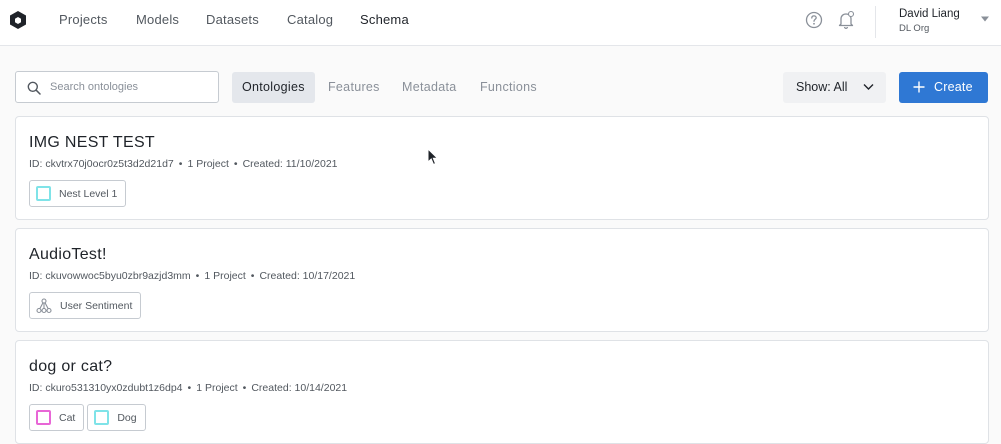 The image size is (1001, 444). What do you see at coordinates (70, 367) in the screenshot?
I see `ontology-title: dog or cat?` at bounding box center [70, 367].